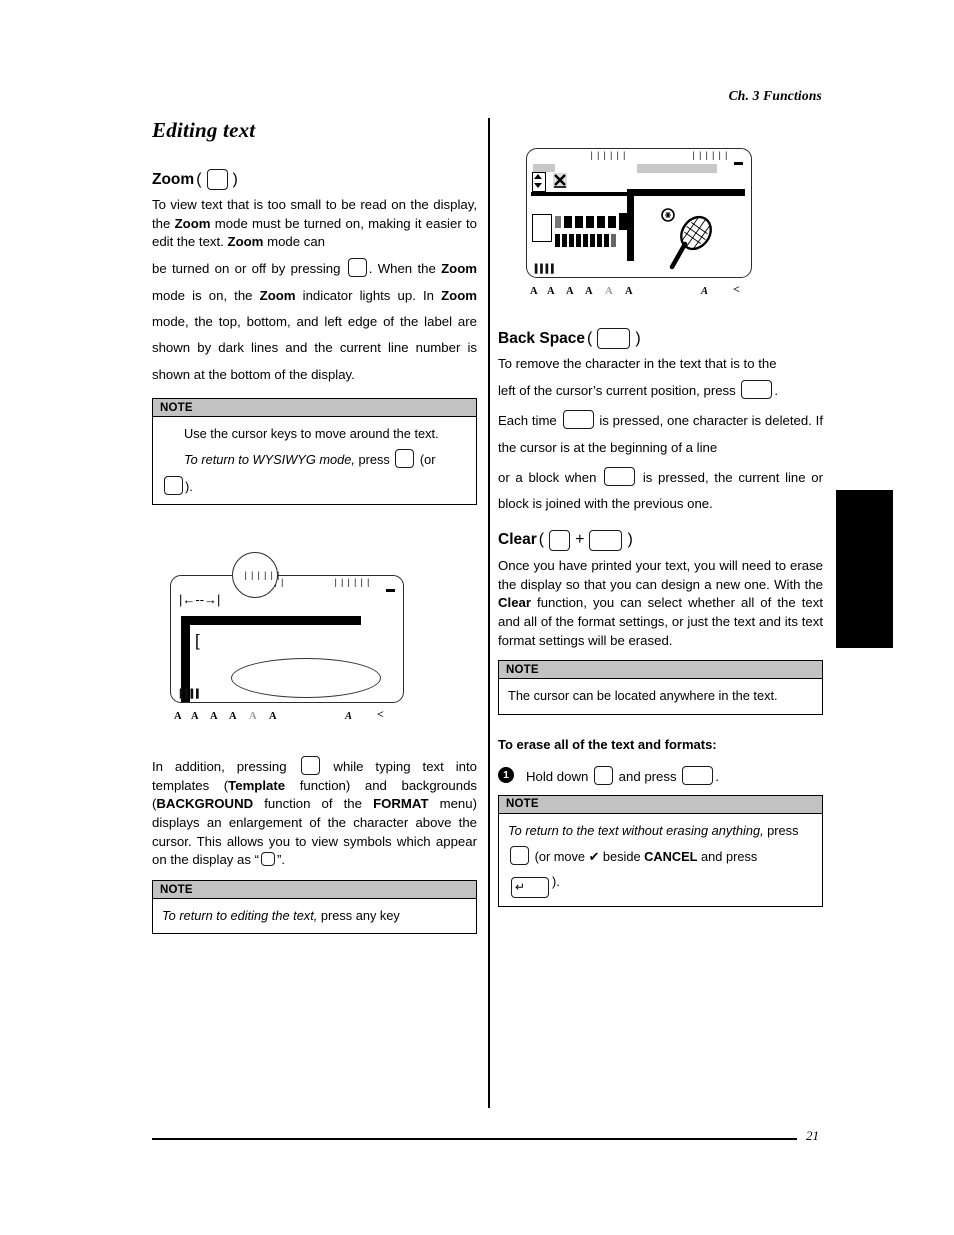 The height and width of the screenshot is (1235, 954). I want to click on lcd-ellipse-callout, so click(306, 677).